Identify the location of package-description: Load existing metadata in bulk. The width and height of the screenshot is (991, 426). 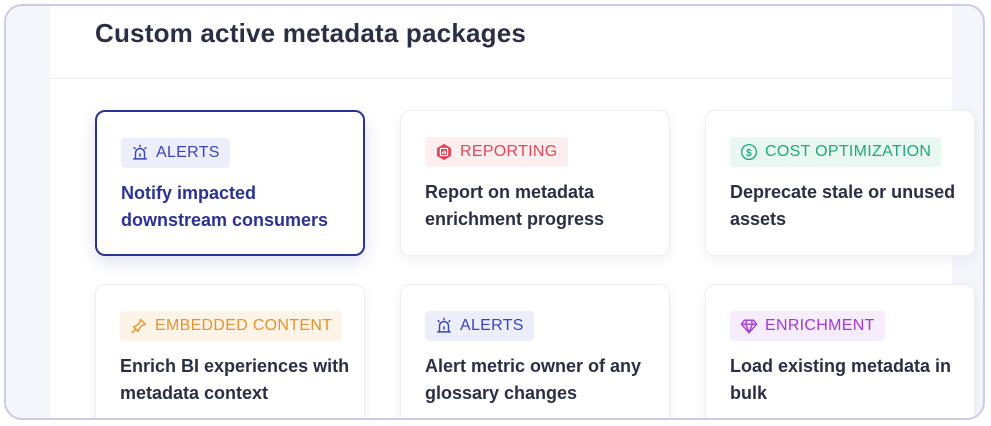
(841, 379).